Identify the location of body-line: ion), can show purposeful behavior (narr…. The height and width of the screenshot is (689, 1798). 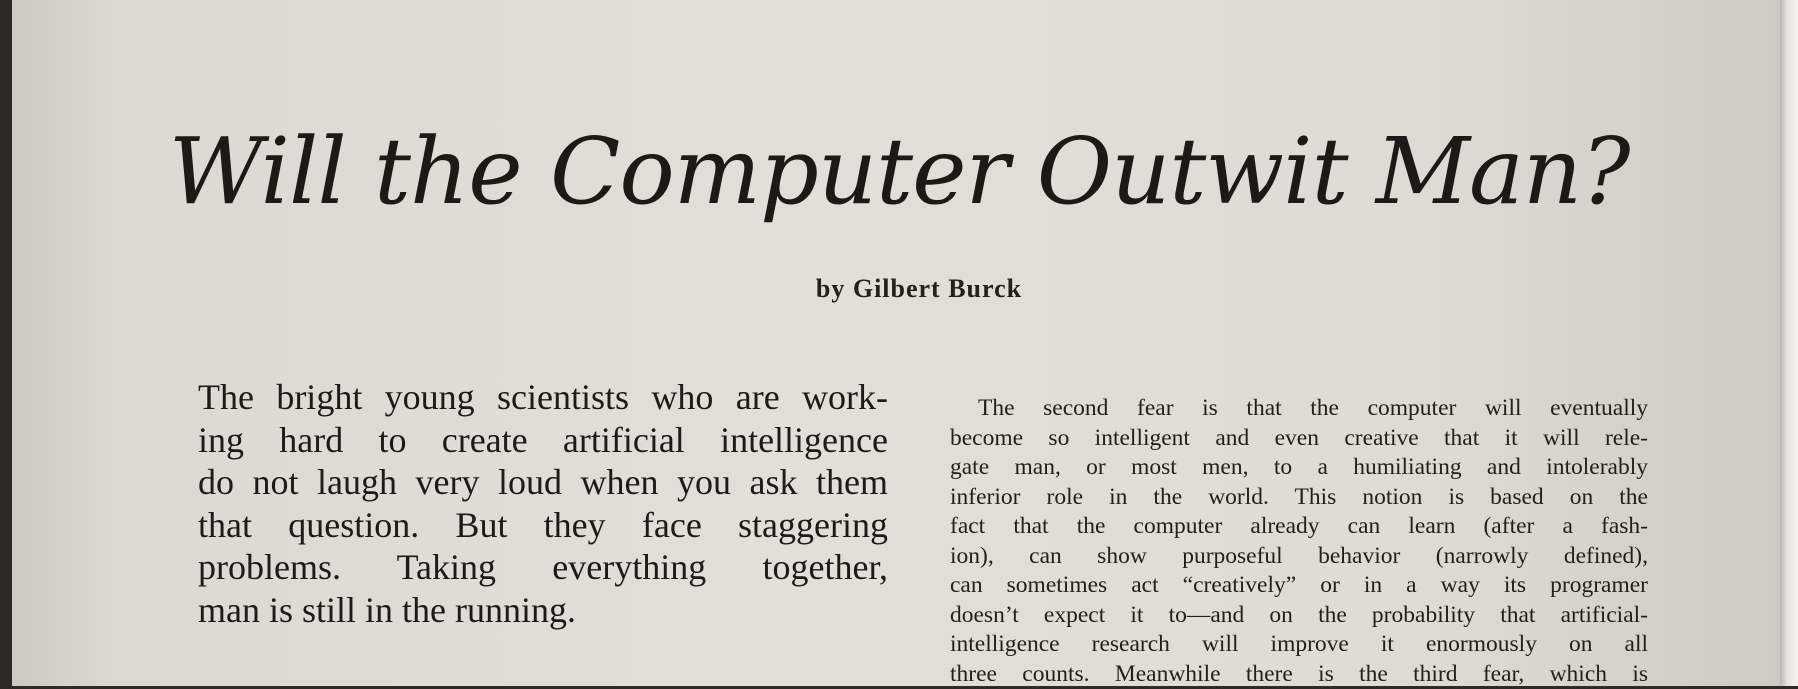
(1299, 557).